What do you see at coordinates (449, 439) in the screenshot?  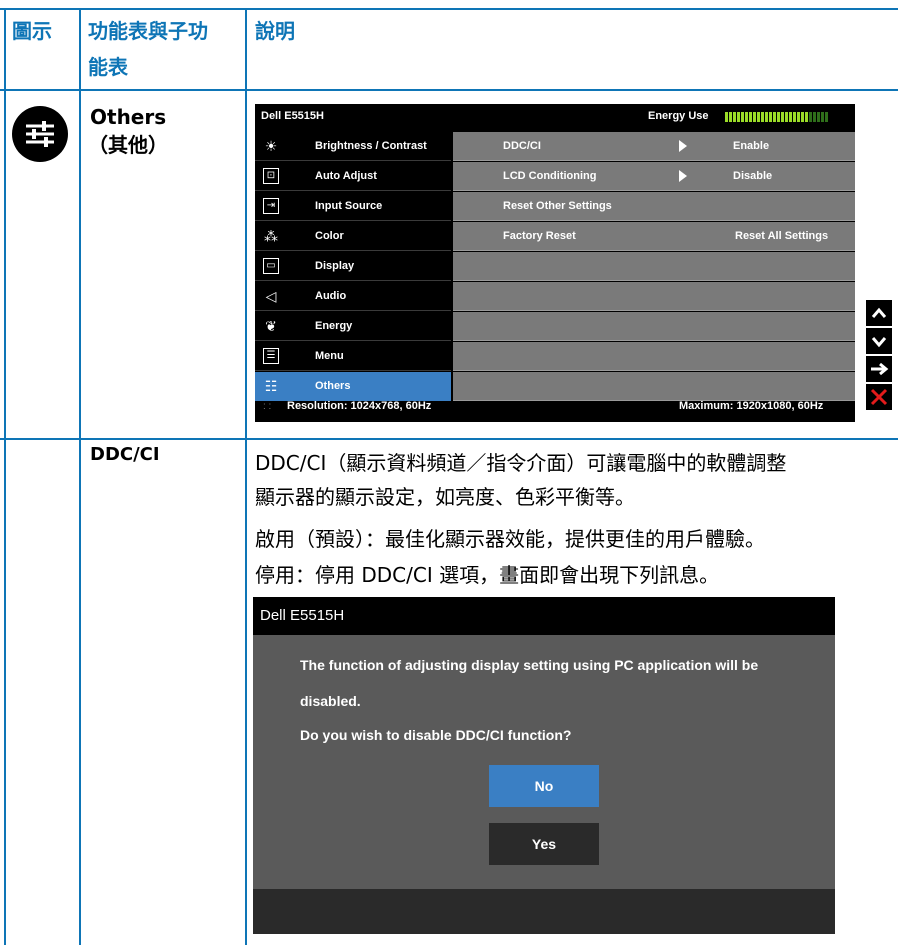 I see `row-divider` at bounding box center [449, 439].